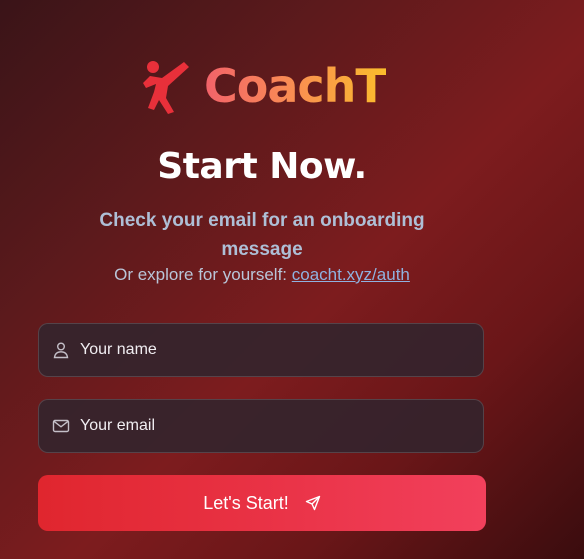 The width and height of the screenshot is (584, 559). Describe the element at coordinates (281, 350) in the screenshot. I see `name-input` at that location.